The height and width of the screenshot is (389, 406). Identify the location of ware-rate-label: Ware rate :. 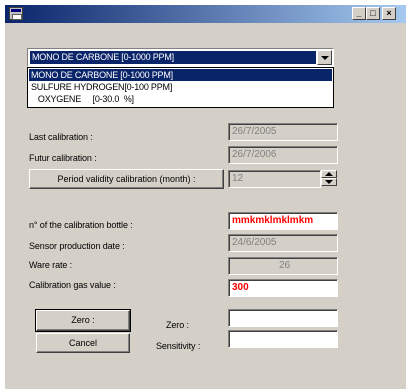
(51, 265).